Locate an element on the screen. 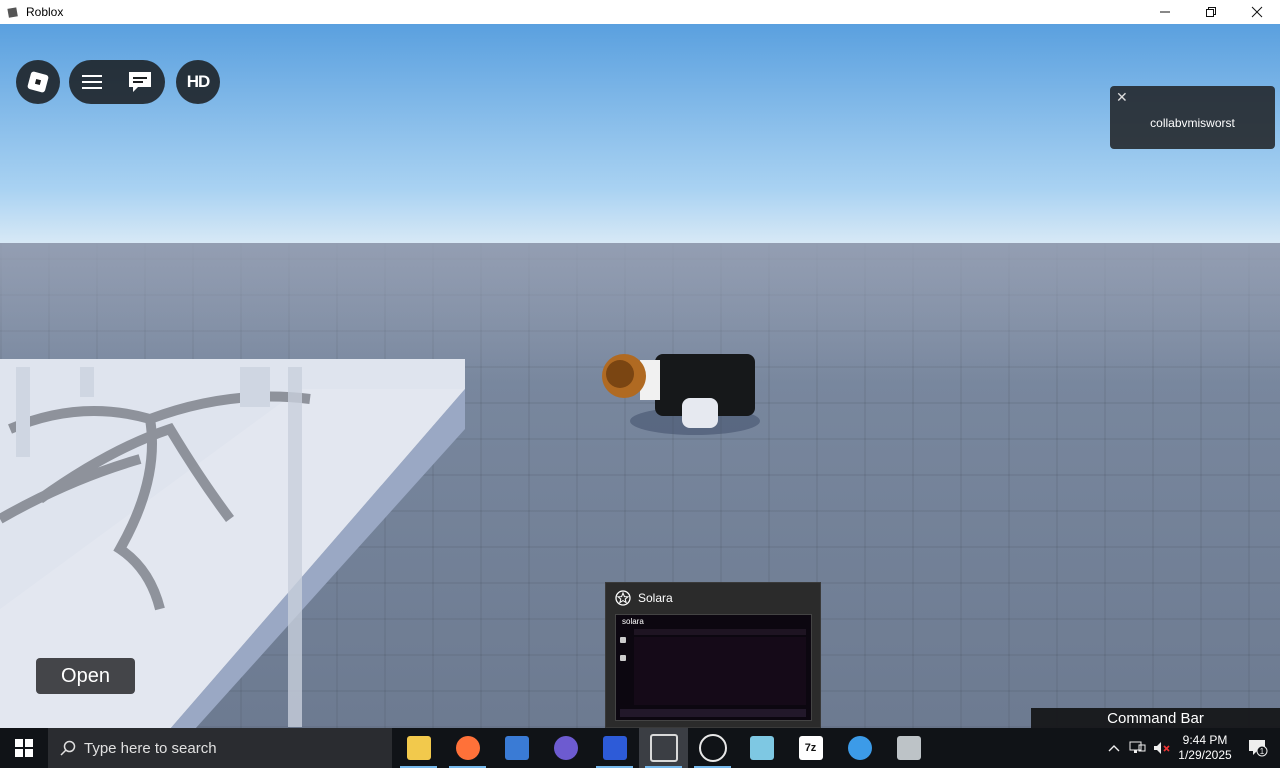 The width and height of the screenshot is (1280, 768). action-center-button: 1 is located at coordinates (1258, 748).